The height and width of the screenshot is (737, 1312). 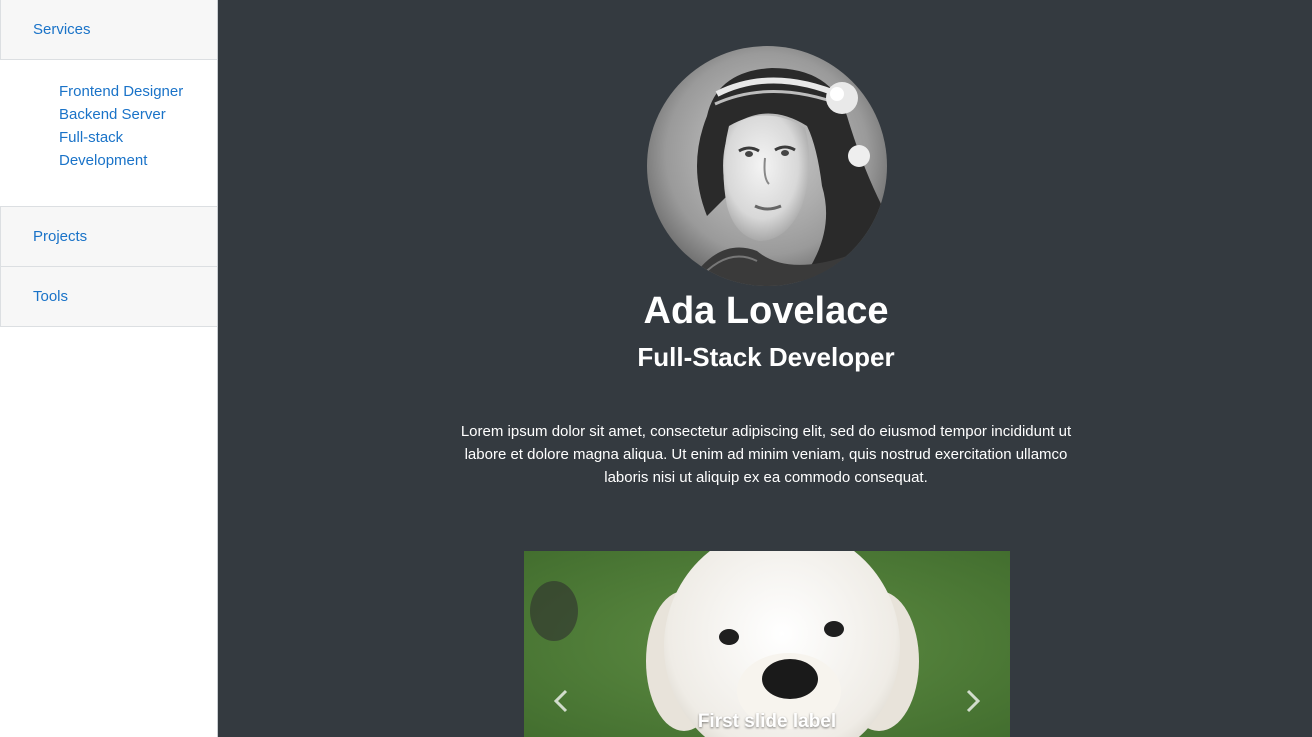 What do you see at coordinates (129, 137) in the screenshot?
I see `submenu-item-full-stack: Full-stack` at bounding box center [129, 137].